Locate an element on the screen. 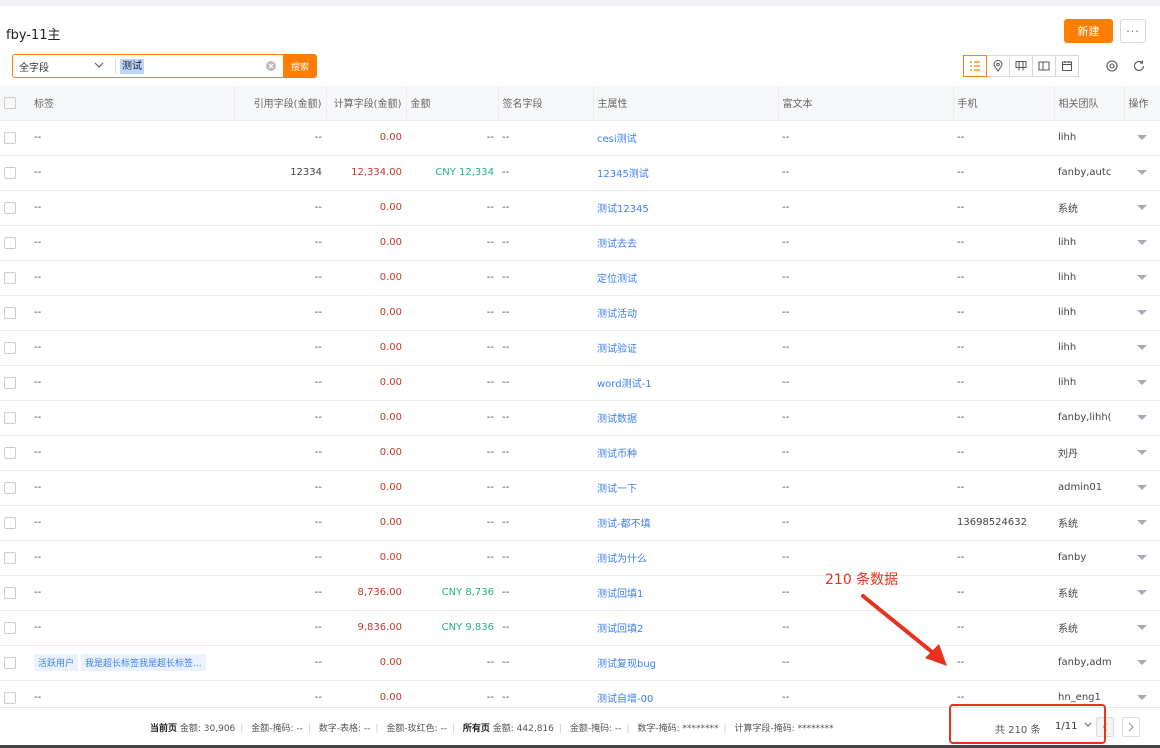 The width and height of the screenshot is (1160, 748). cell-rich-text: -- is located at coordinates (865, 173).